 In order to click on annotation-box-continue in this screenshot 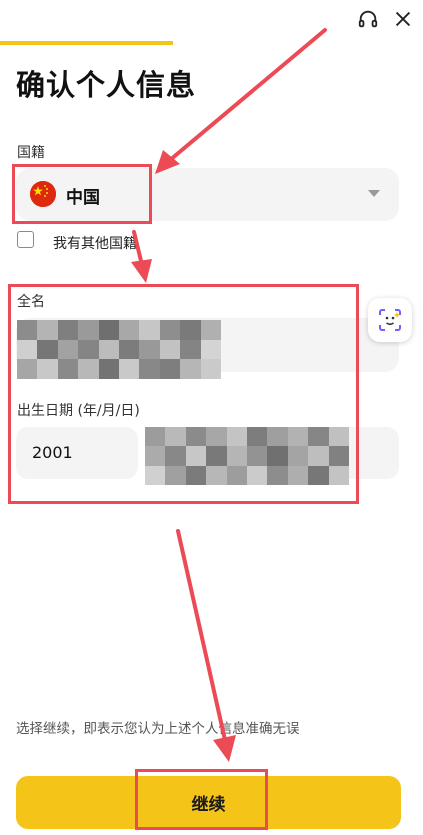, I will do `click(201, 799)`.